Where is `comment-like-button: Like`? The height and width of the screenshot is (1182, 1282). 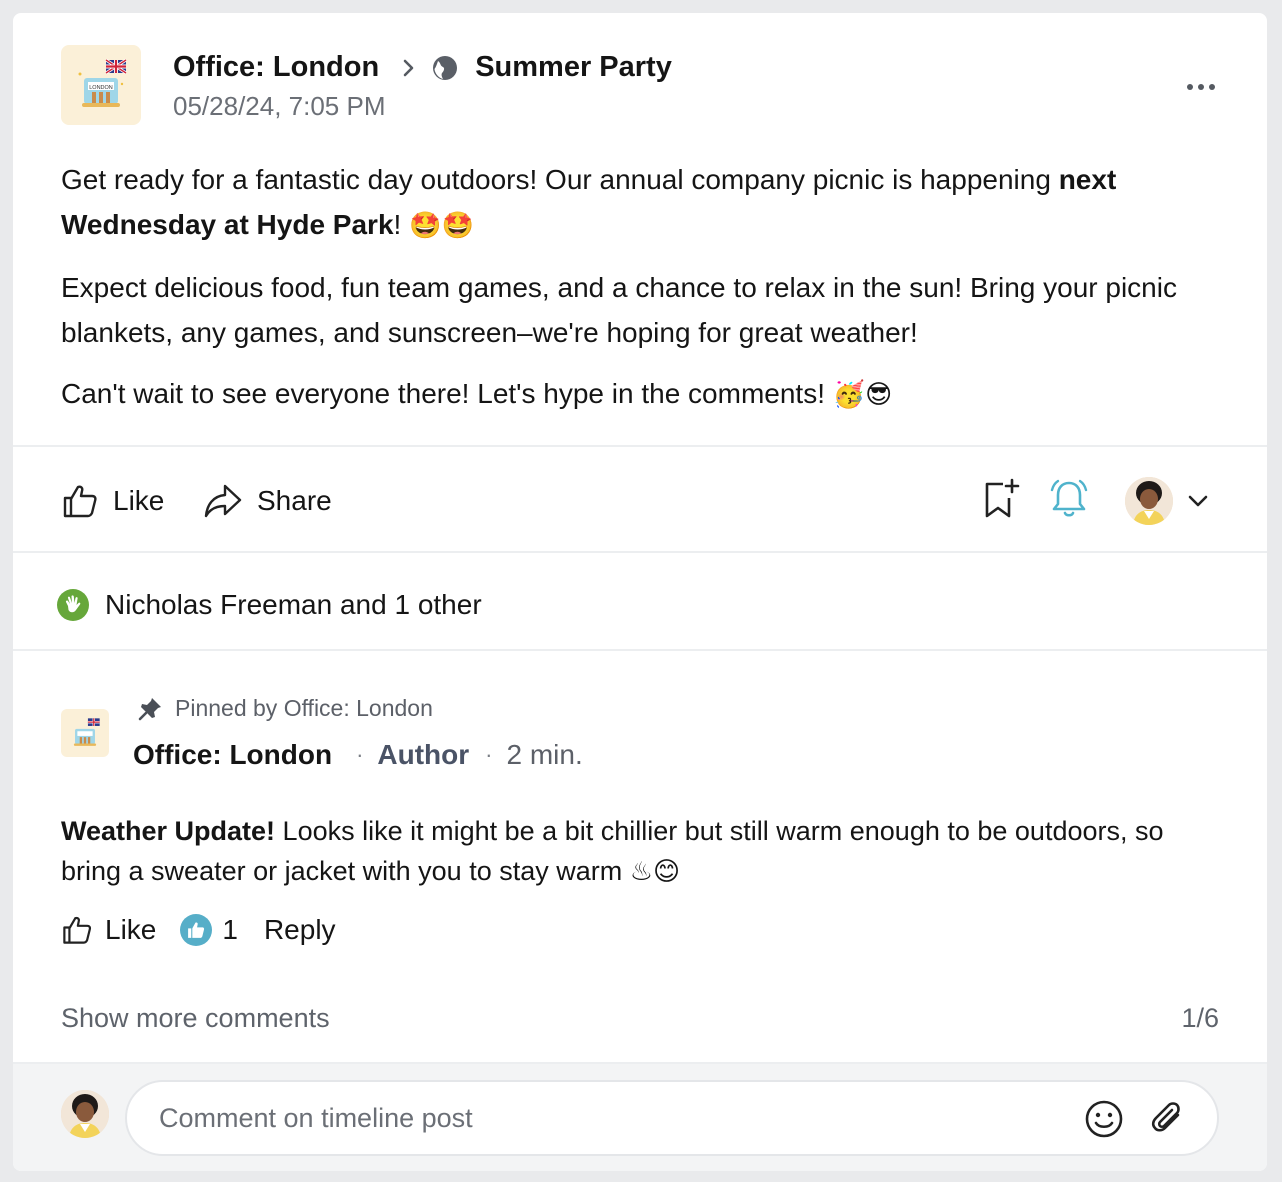
comment-like-button: Like is located at coordinates (108, 930).